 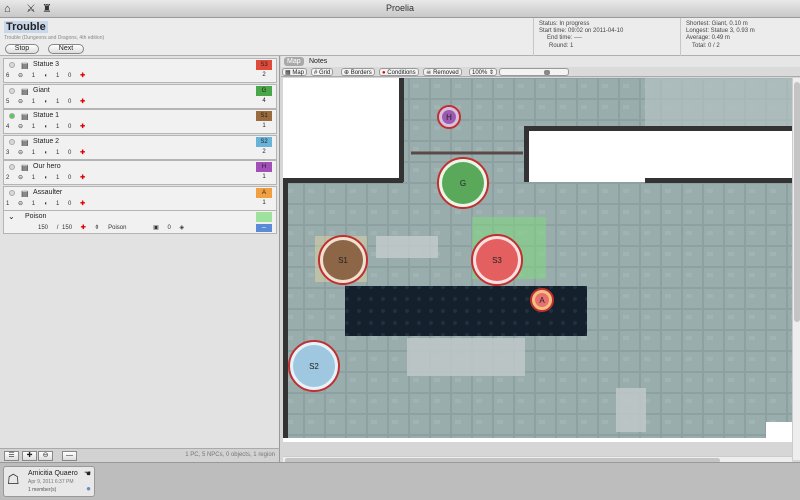 What do you see at coordinates (7, 76) in the screenshot?
I see `initiative-value: 6` at bounding box center [7, 76].